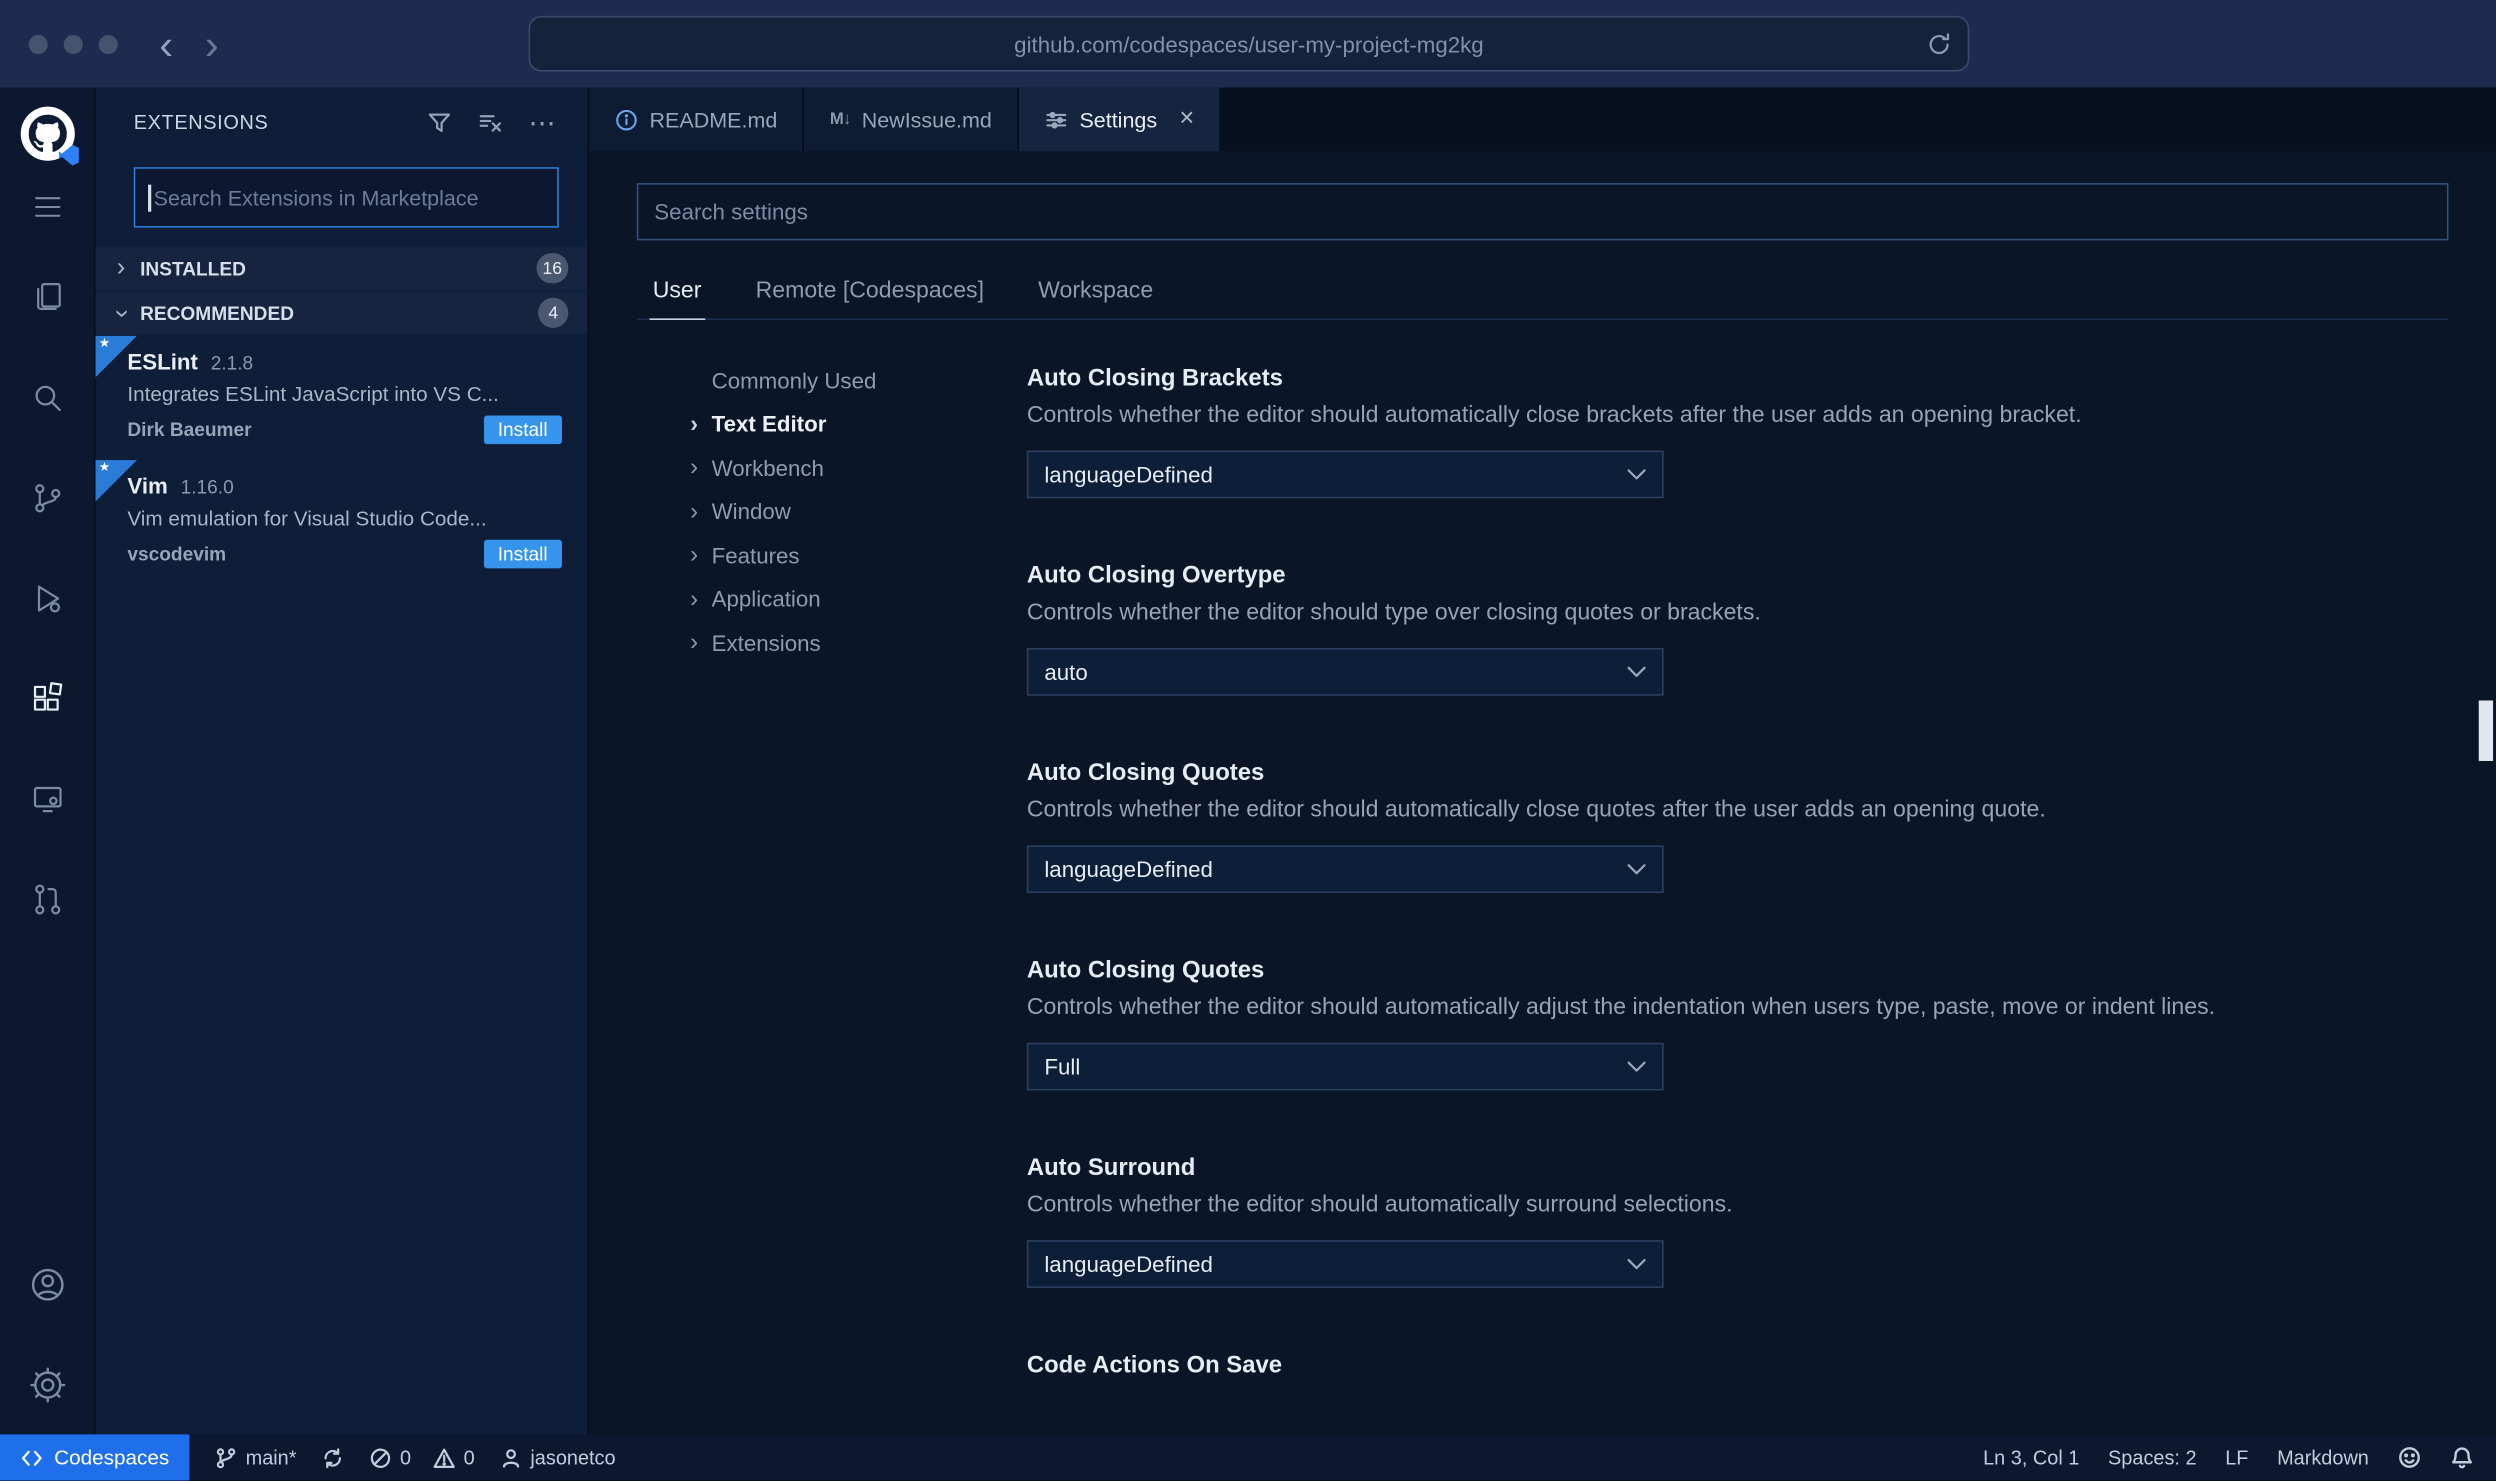 The height and width of the screenshot is (1481, 2496). Describe the element at coordinates (342, 268) in the screenshot. I see `section-installed: › INSTALLED 16` at that location.